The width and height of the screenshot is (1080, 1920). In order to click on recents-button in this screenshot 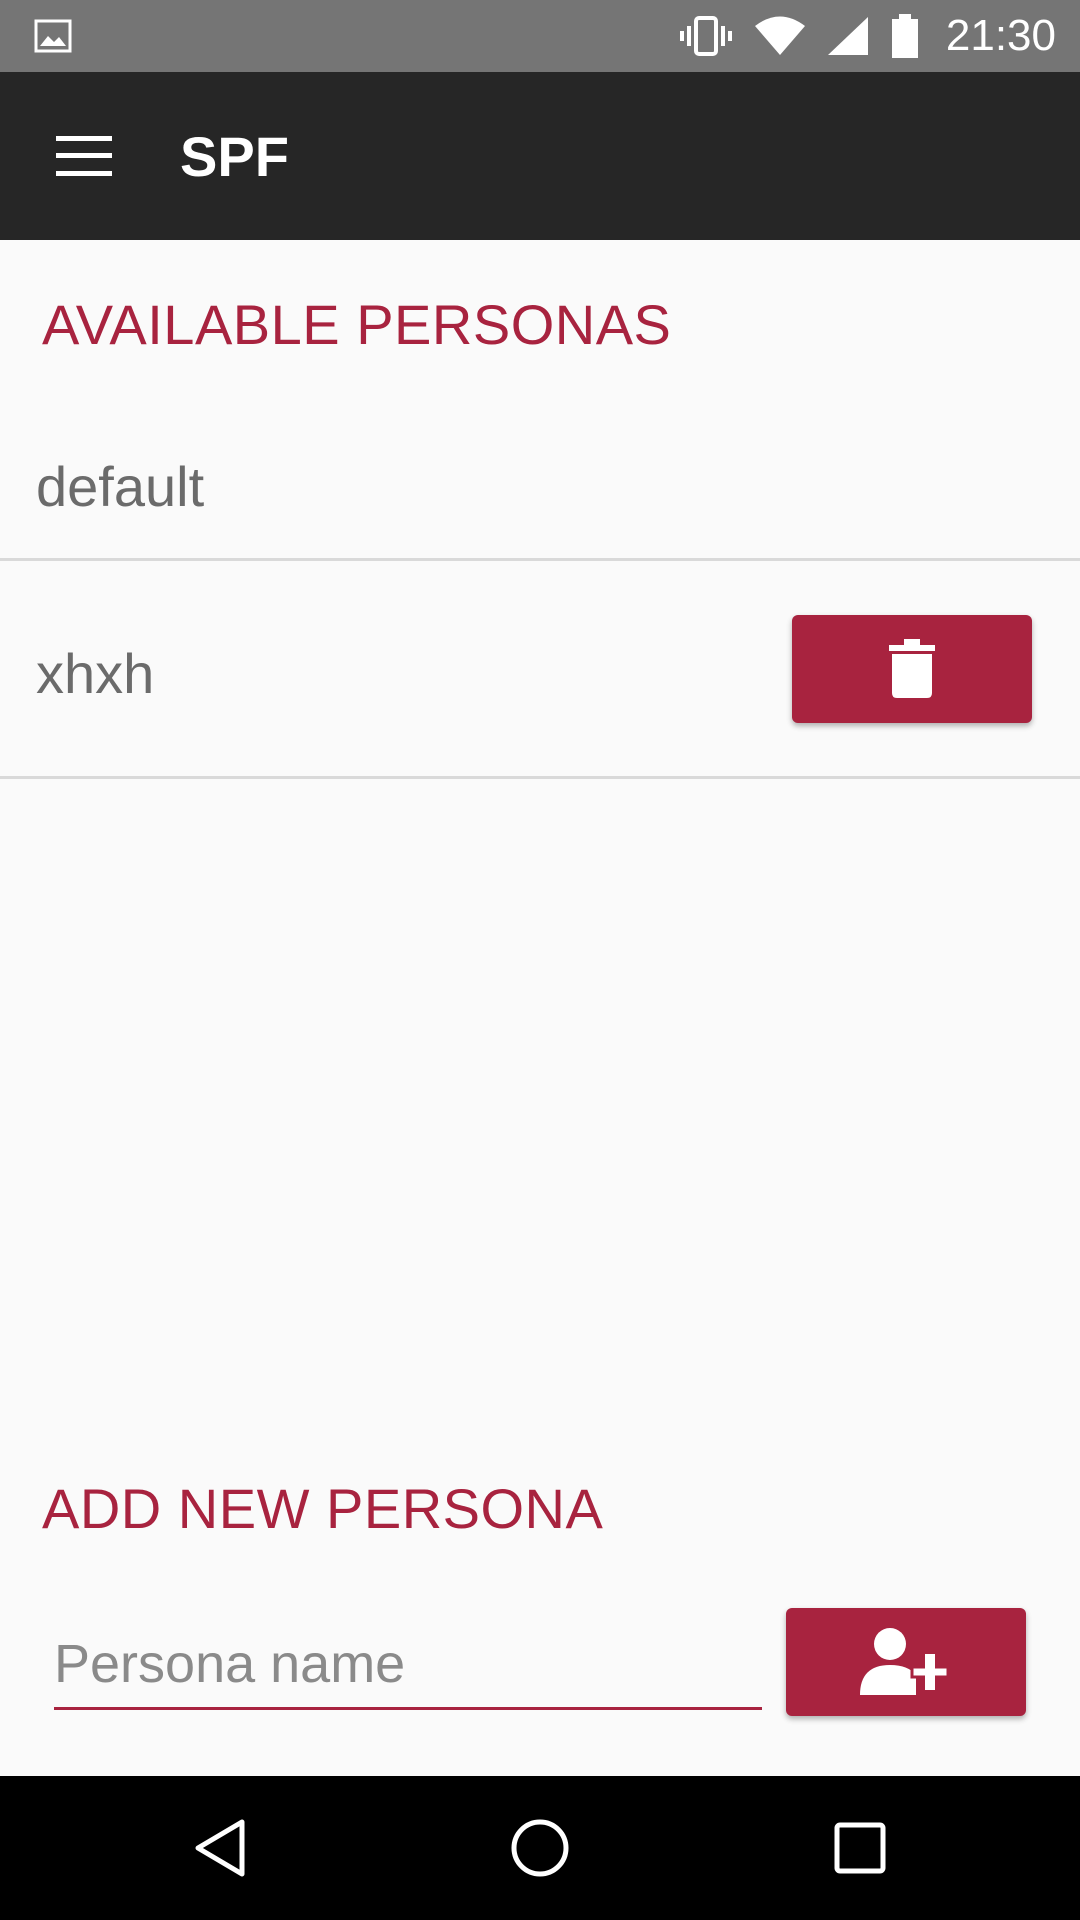, I will do `click(860, 1848)`.